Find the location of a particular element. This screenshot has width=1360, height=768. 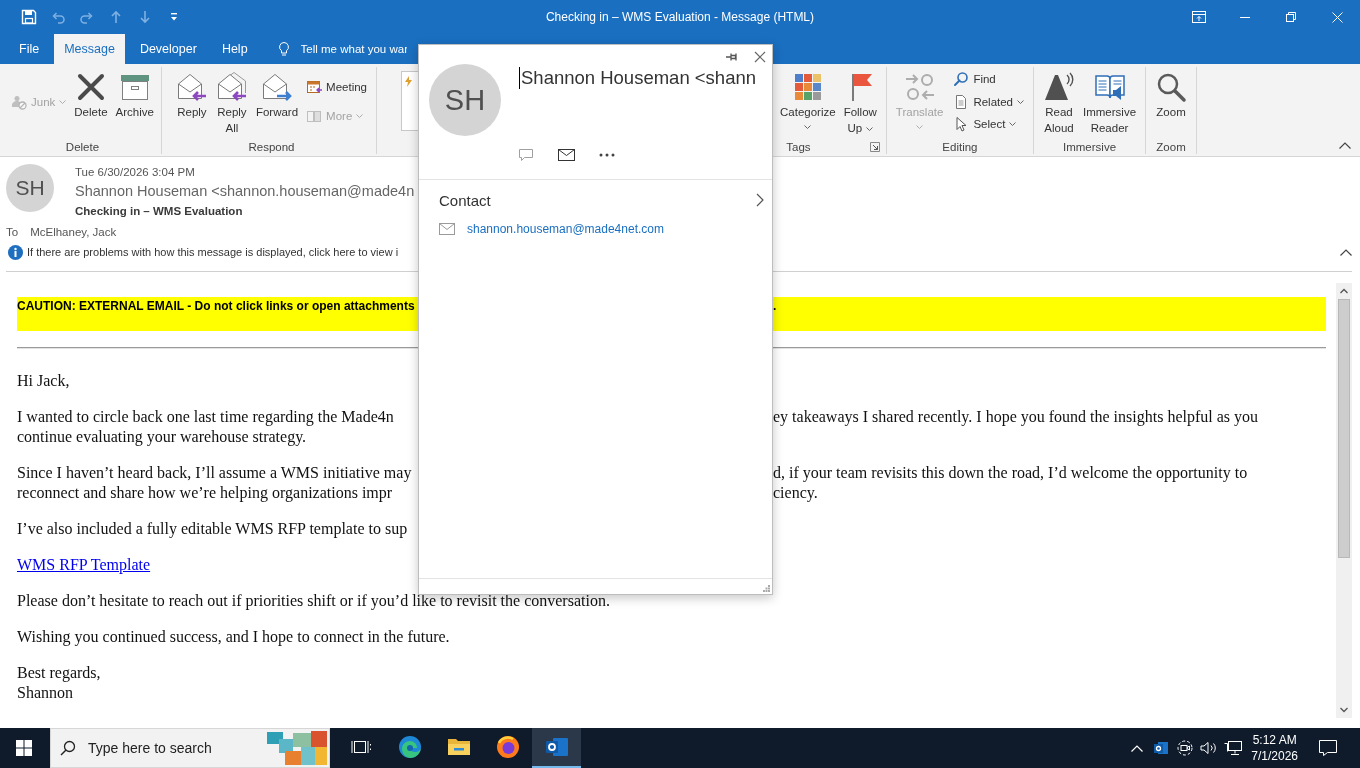

email-text: Best regards, is located at coordinates (59, 673).